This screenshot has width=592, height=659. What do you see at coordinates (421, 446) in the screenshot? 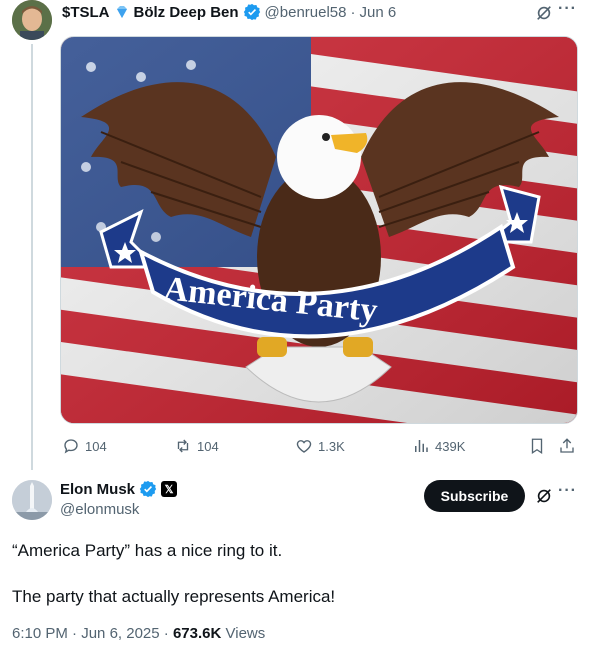
I see `views-icon` at bounding box center [421, 446].